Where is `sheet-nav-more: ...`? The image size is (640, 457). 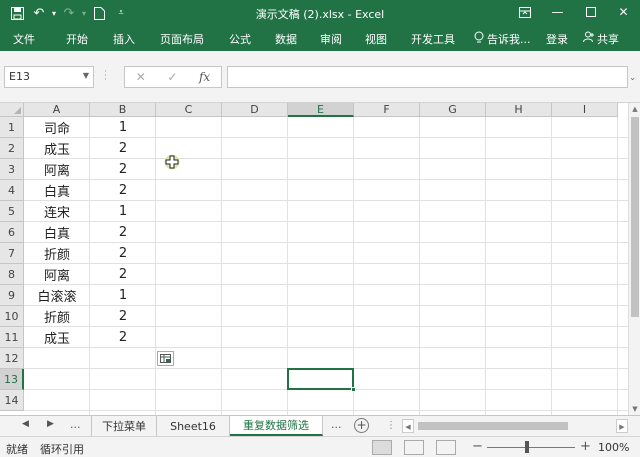 sheet-nav-more: ... is located at coordinates (75, 424).